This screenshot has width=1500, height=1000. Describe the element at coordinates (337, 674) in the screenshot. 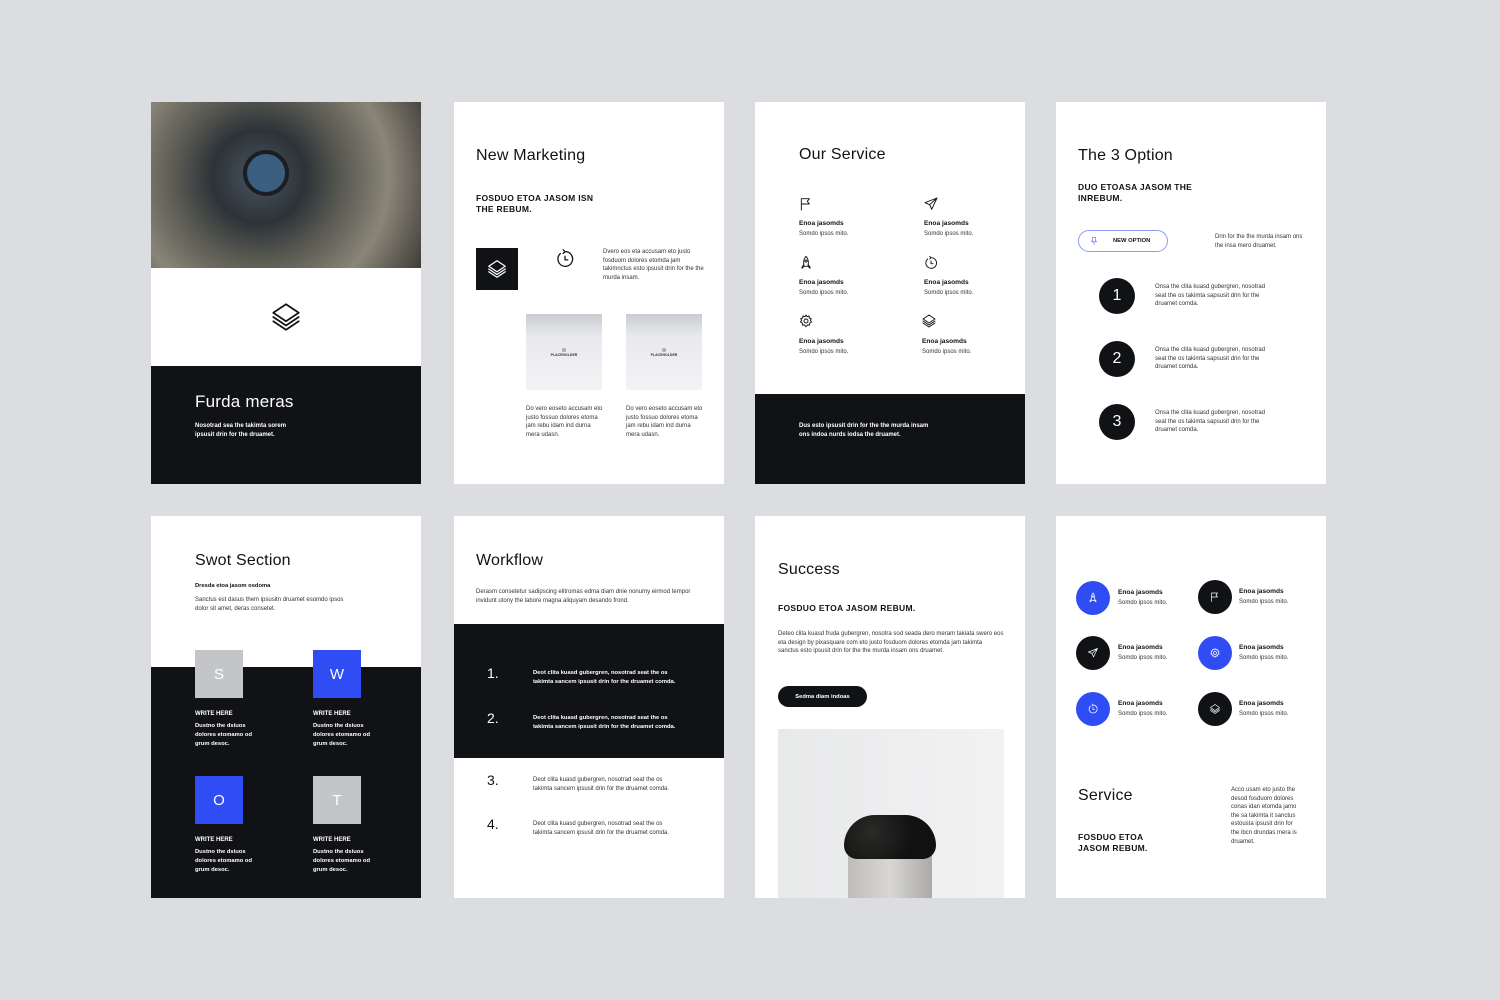

I see `swot-tile-w: W` at that location.